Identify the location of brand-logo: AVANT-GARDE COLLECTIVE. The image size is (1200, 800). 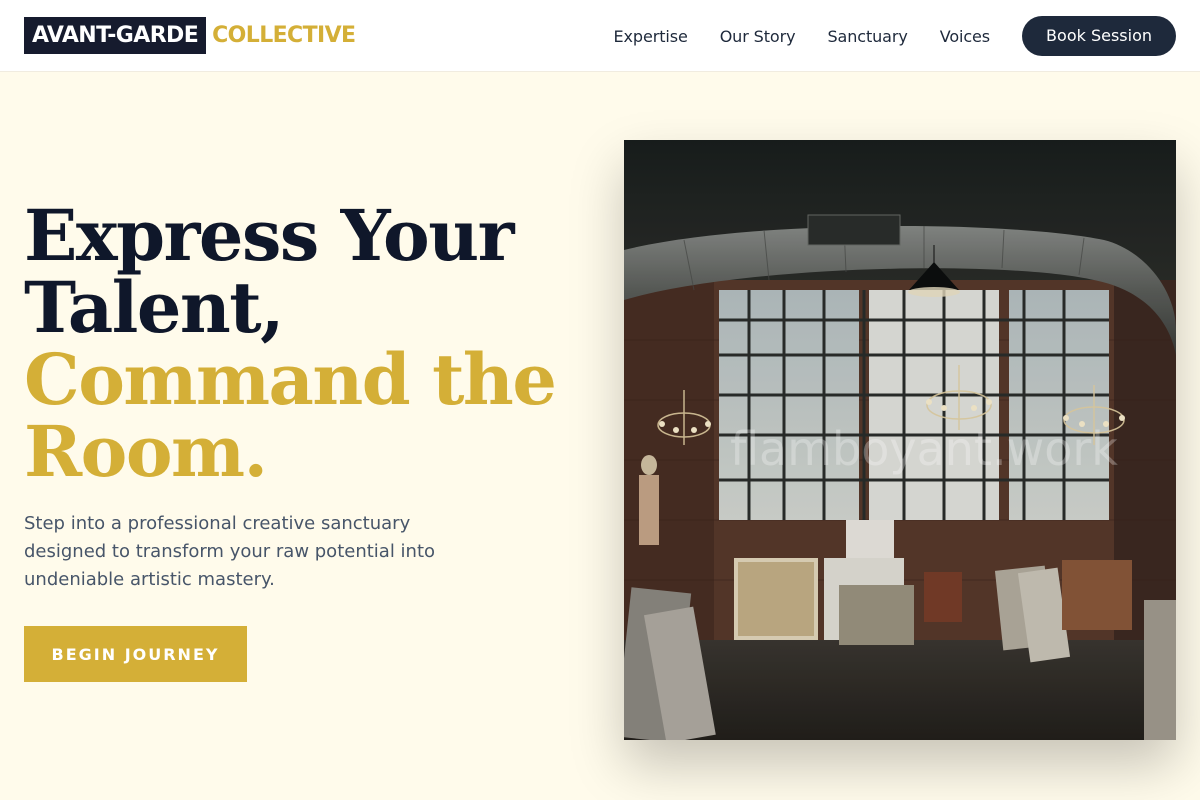
(190, 35).